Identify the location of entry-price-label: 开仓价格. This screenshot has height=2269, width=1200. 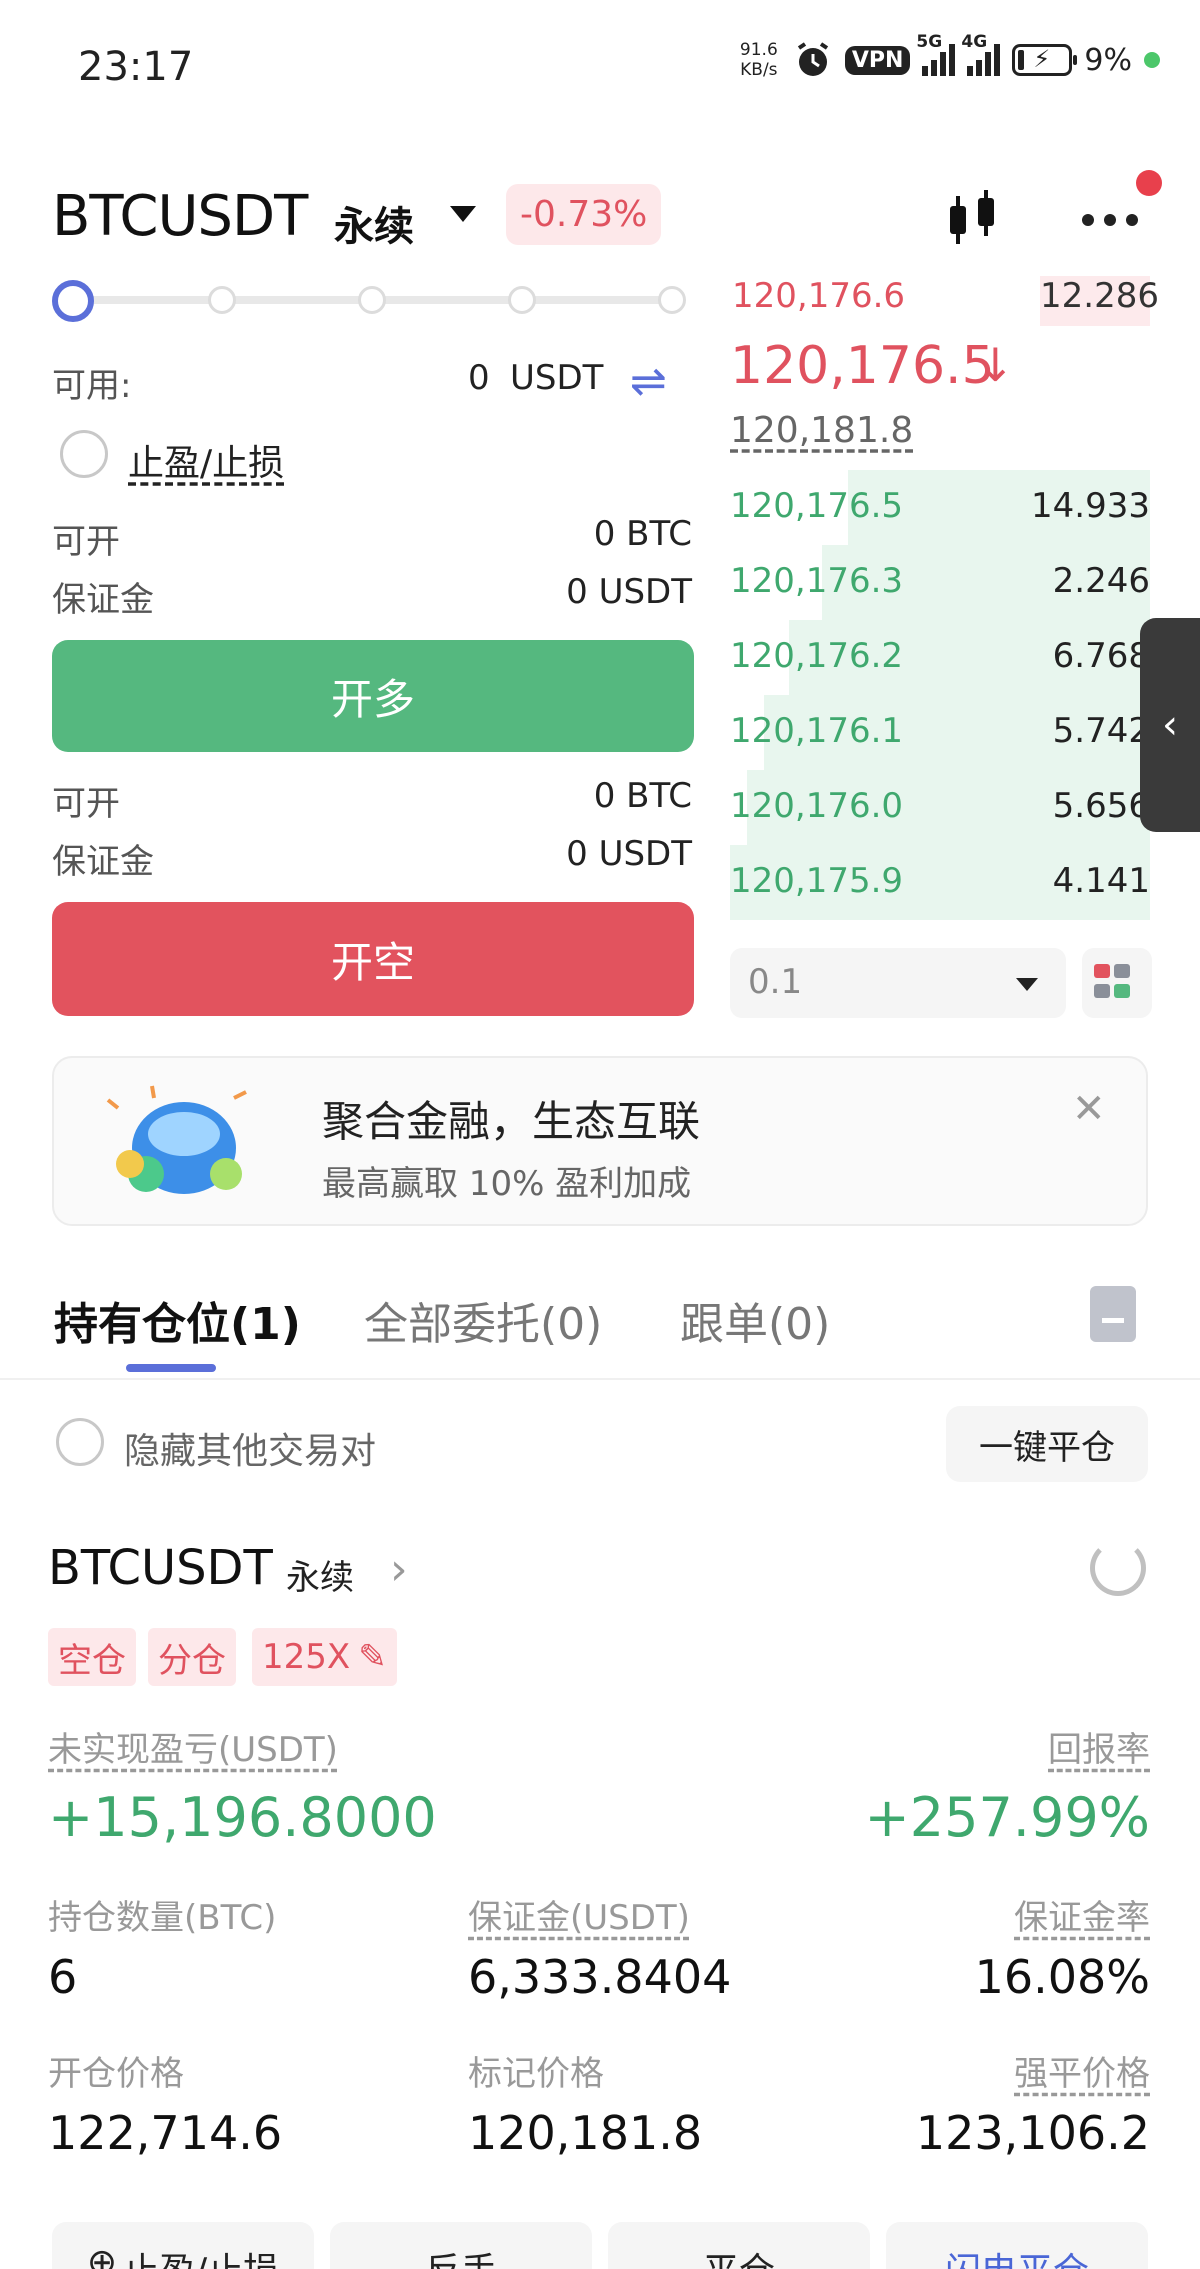
(116, 2074).